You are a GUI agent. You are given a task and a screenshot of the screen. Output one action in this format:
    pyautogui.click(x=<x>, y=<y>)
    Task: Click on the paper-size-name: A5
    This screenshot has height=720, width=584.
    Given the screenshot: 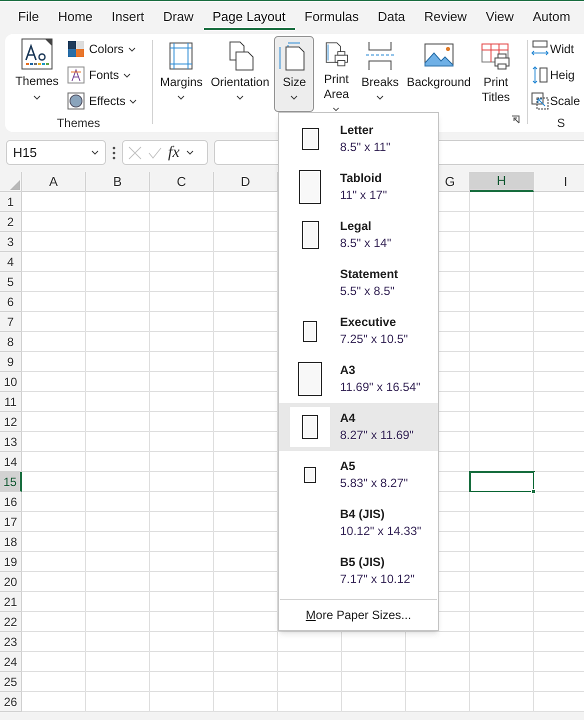 What is the action you would take?
    pyautogui.click(x=348, y=466)
    